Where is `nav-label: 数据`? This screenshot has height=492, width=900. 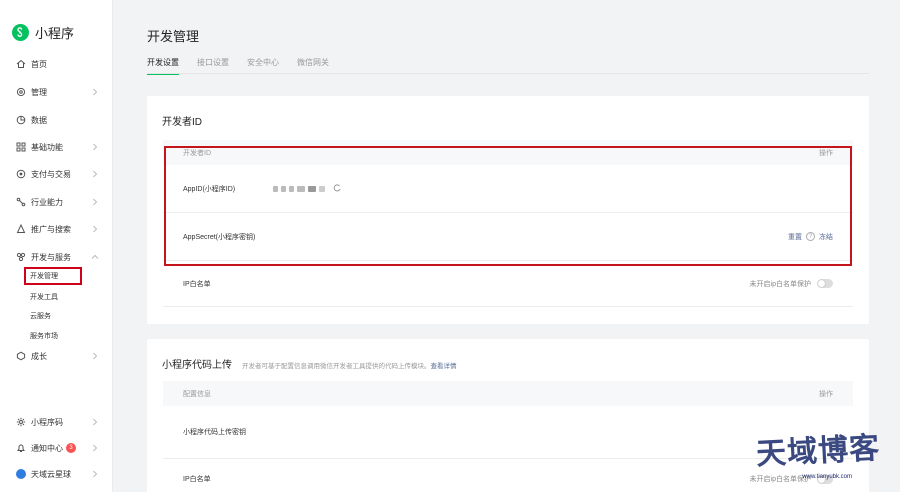 nav-label: 数据 is located at coordinates (39, 120).